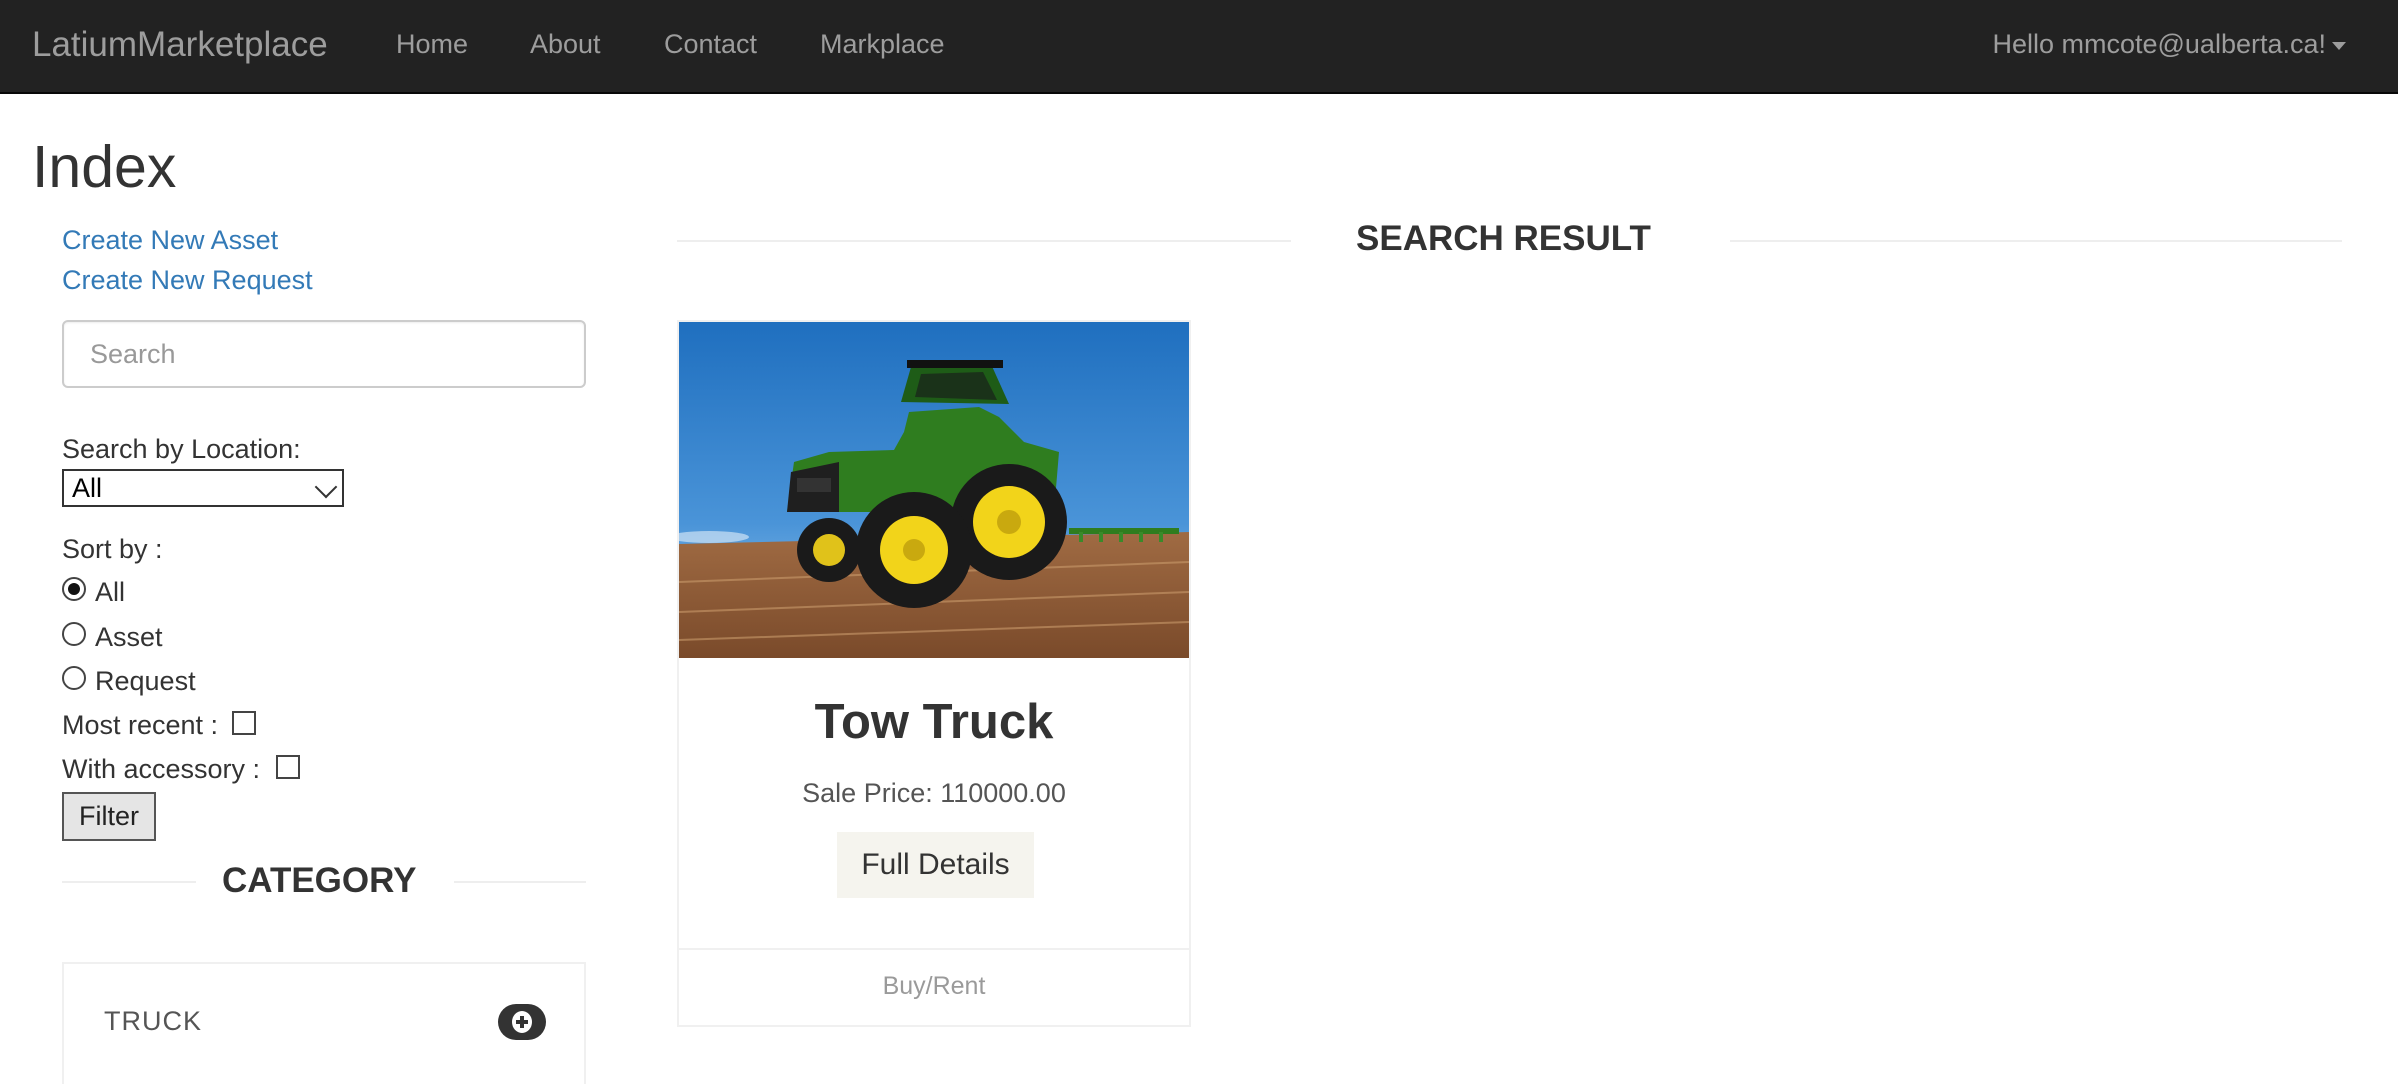 Image resolution: width=2398 pixels, height=1084 pixels. Describe the element at coordinates (74, 634) in the screenshot. I see `sort-radio-asset` at that location.